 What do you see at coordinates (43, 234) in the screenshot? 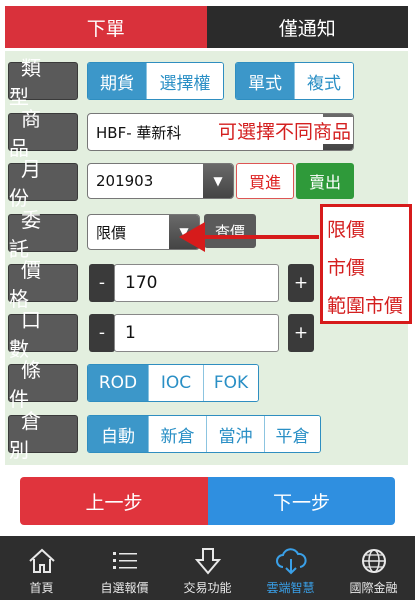
I see `order-label: 委託` at bounding box center [43, 234].